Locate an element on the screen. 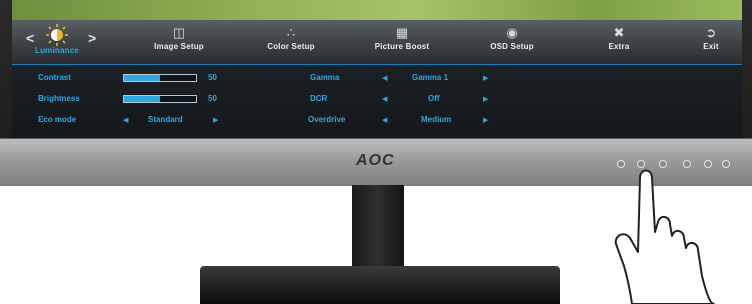  brand-logo: AOC is located at coordinates (375, 160).